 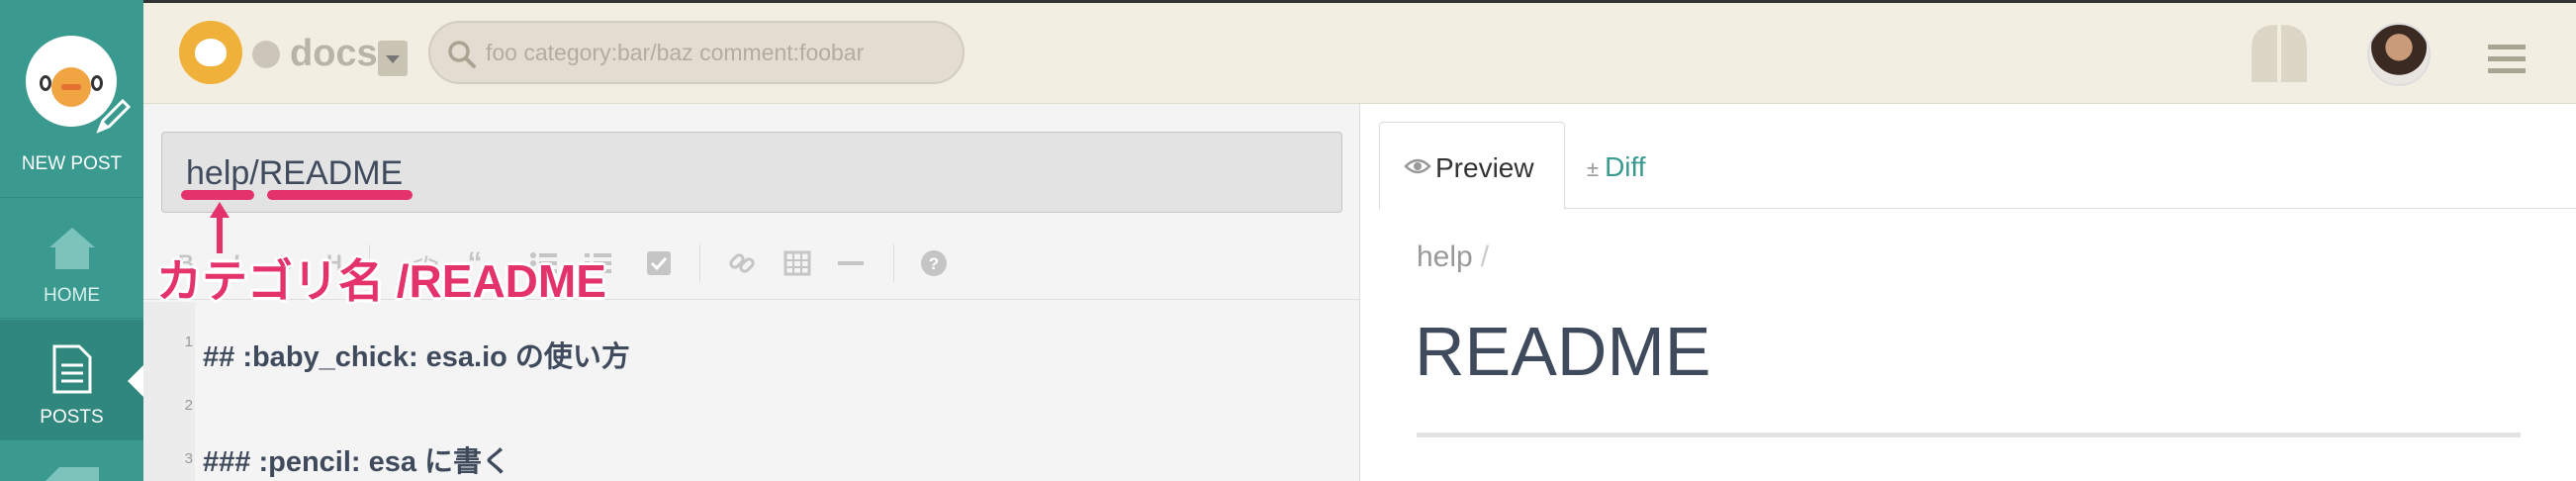 I want to click on tab-preview-label: Preview, so click(x=1484, y=167).